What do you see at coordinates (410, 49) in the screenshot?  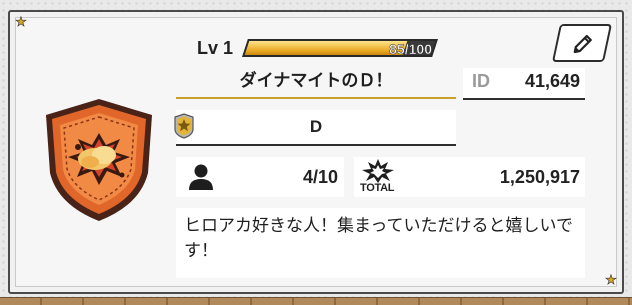 I see `exp-text: 85/100` at bounding box center [410, 49].